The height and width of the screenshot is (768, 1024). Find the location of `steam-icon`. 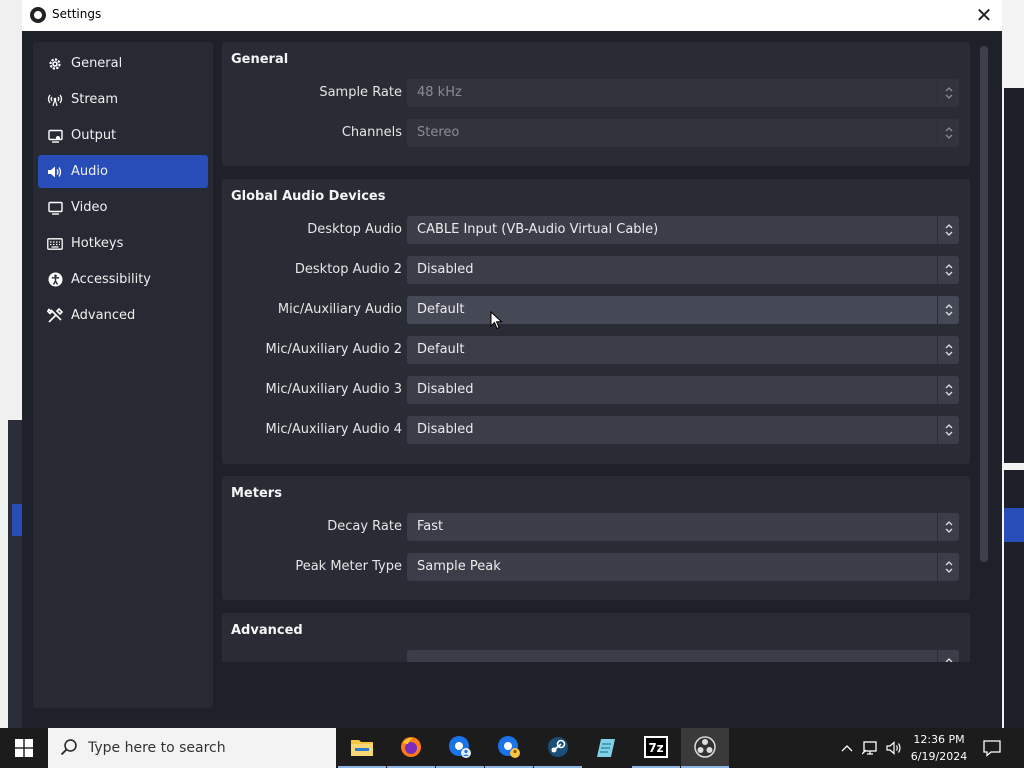

steam-icon is located at coordinates (558, 747).